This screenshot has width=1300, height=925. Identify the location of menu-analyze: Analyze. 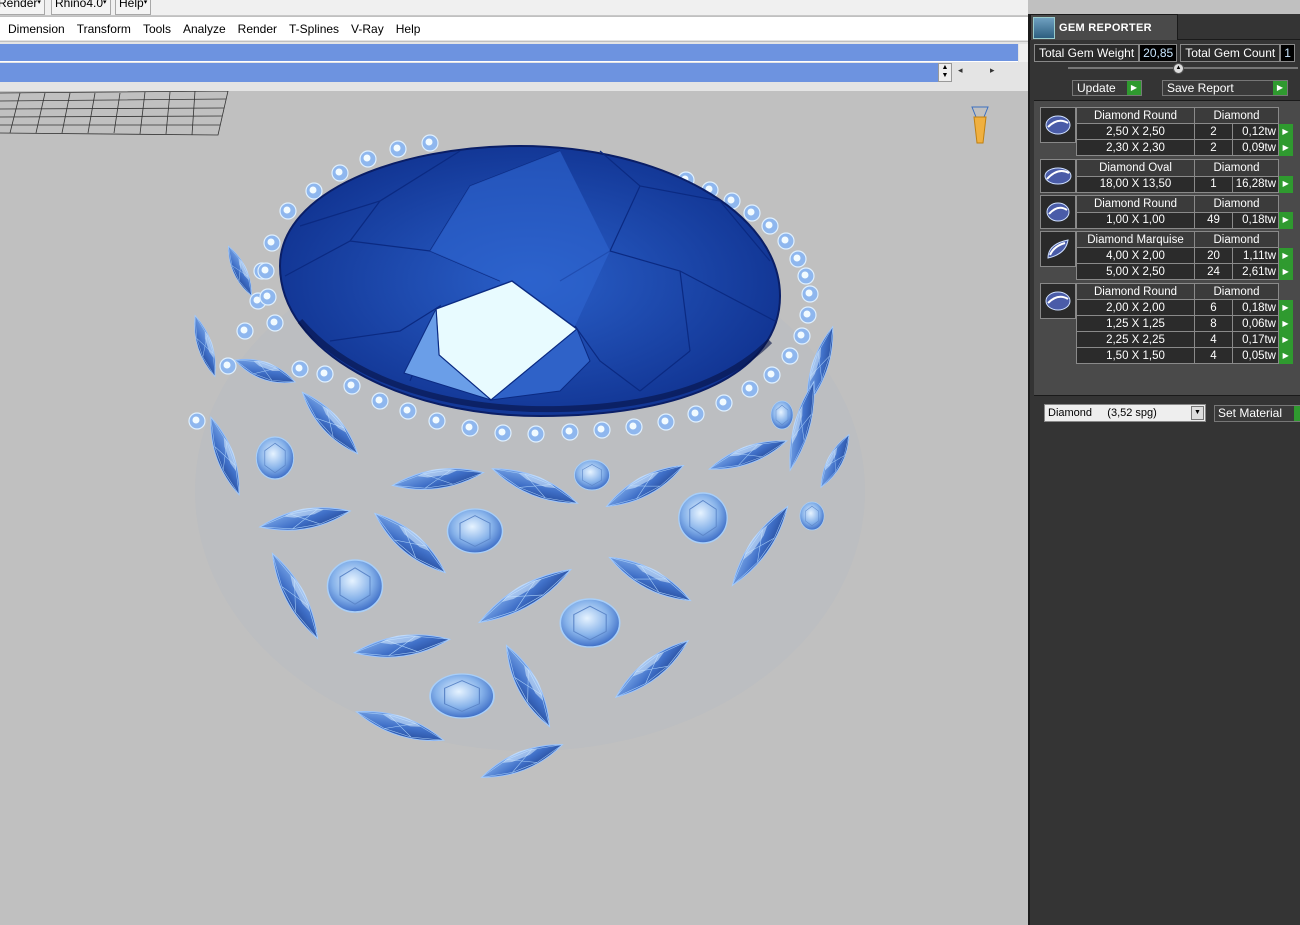
(204, 29).